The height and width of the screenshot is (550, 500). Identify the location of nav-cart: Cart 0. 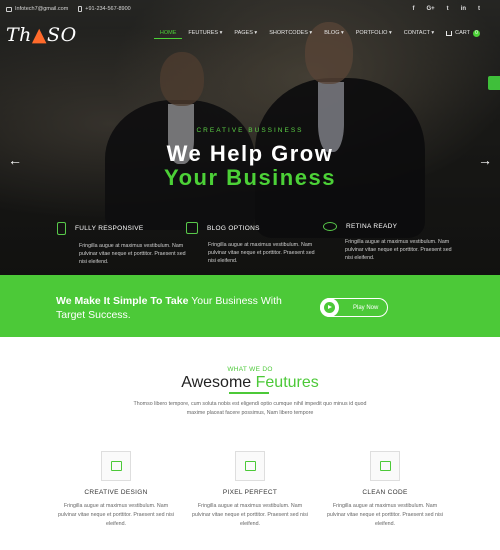
(463, 33).